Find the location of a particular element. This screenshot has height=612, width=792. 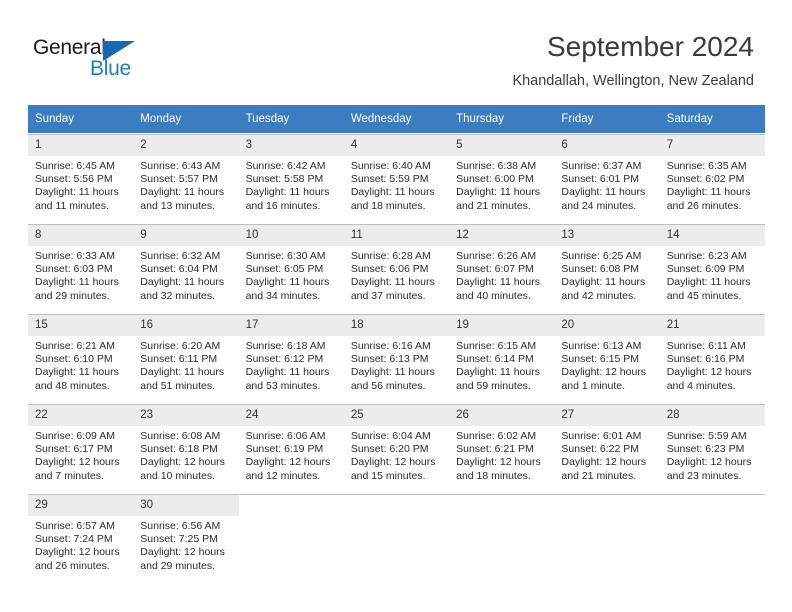

sunrise-text: Sunrise: 6:33 AM is located at coordinates (75, 256).